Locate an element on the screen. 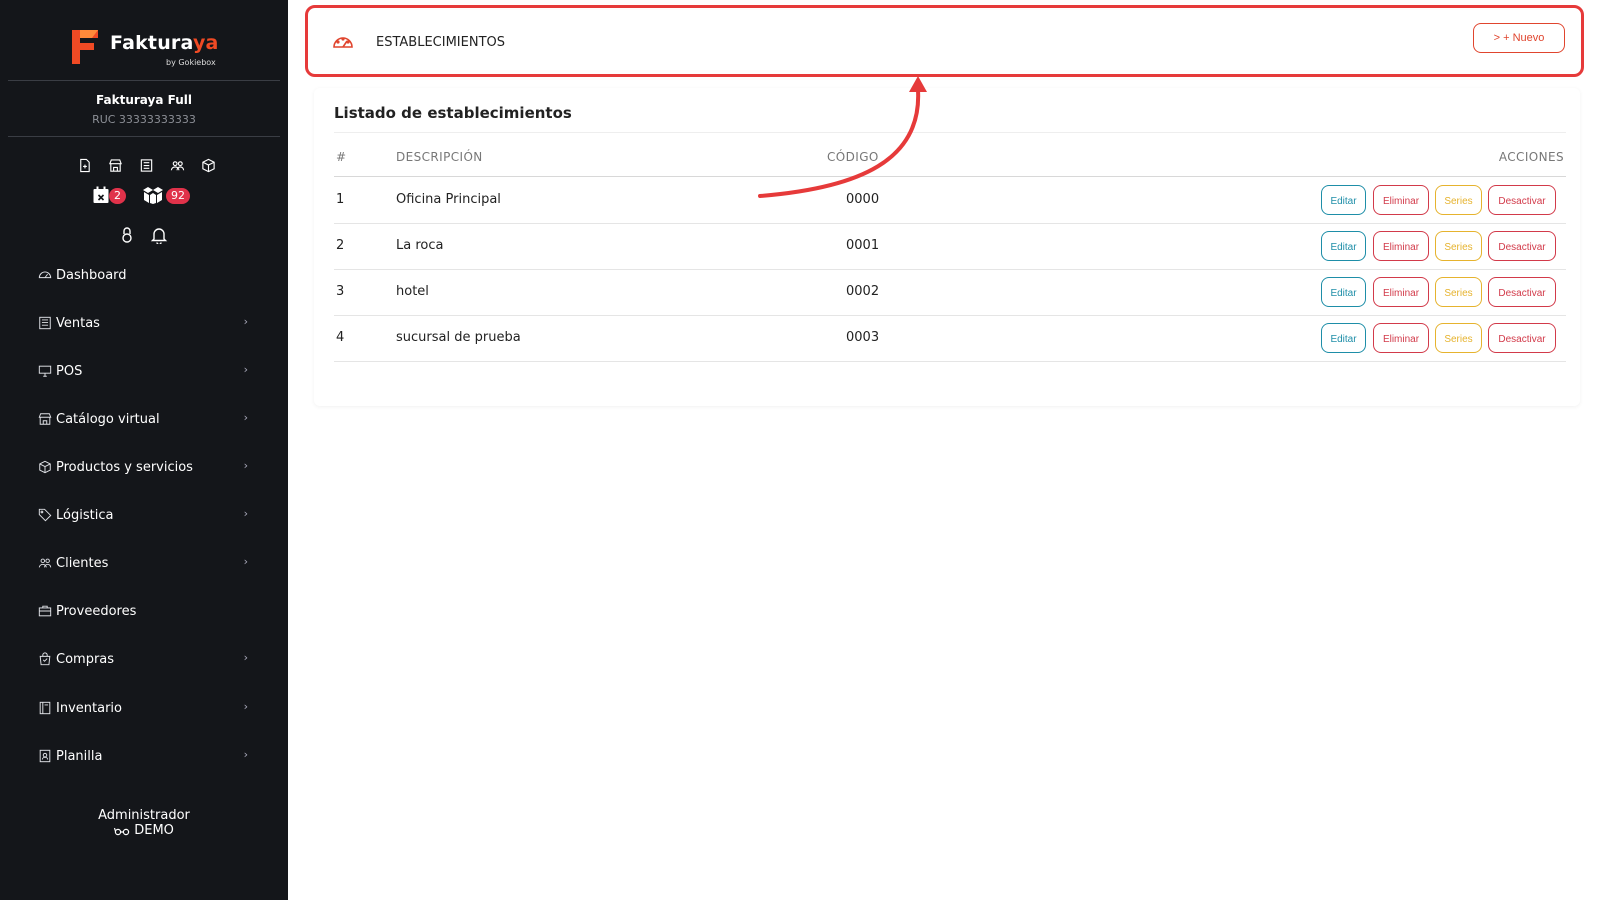  column-header-number: # is located at coordinates (341, 157).